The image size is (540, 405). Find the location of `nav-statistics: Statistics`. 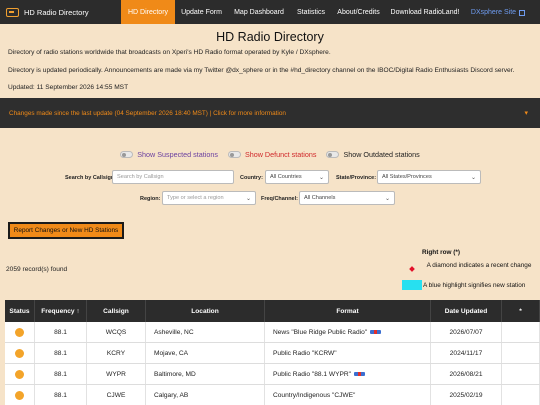

nav-statistics: Statistics is located at coordinates (311, 12).